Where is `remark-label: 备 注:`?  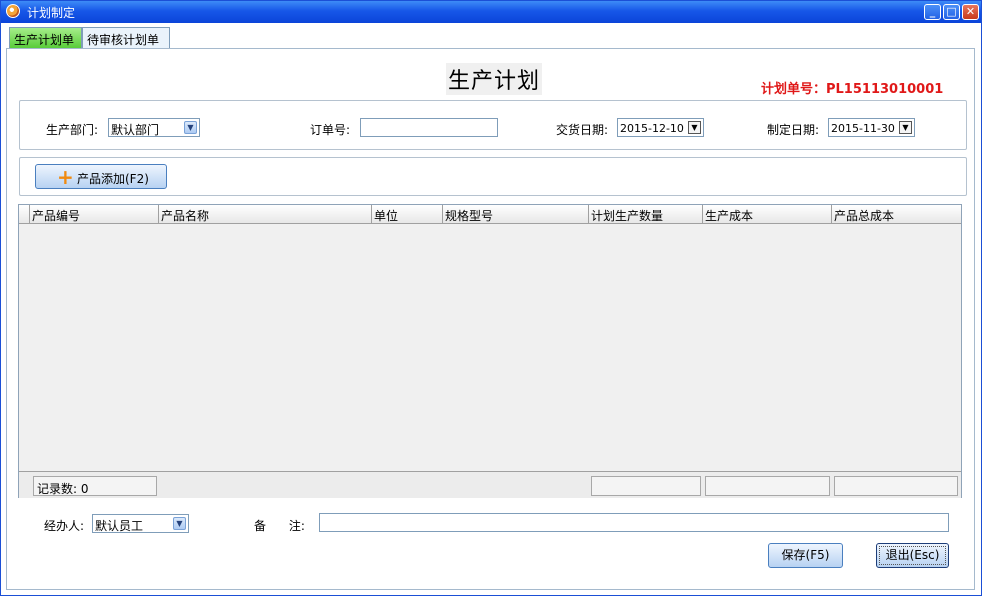 remark-label: 备 注: is located at coordinates (279, 526).